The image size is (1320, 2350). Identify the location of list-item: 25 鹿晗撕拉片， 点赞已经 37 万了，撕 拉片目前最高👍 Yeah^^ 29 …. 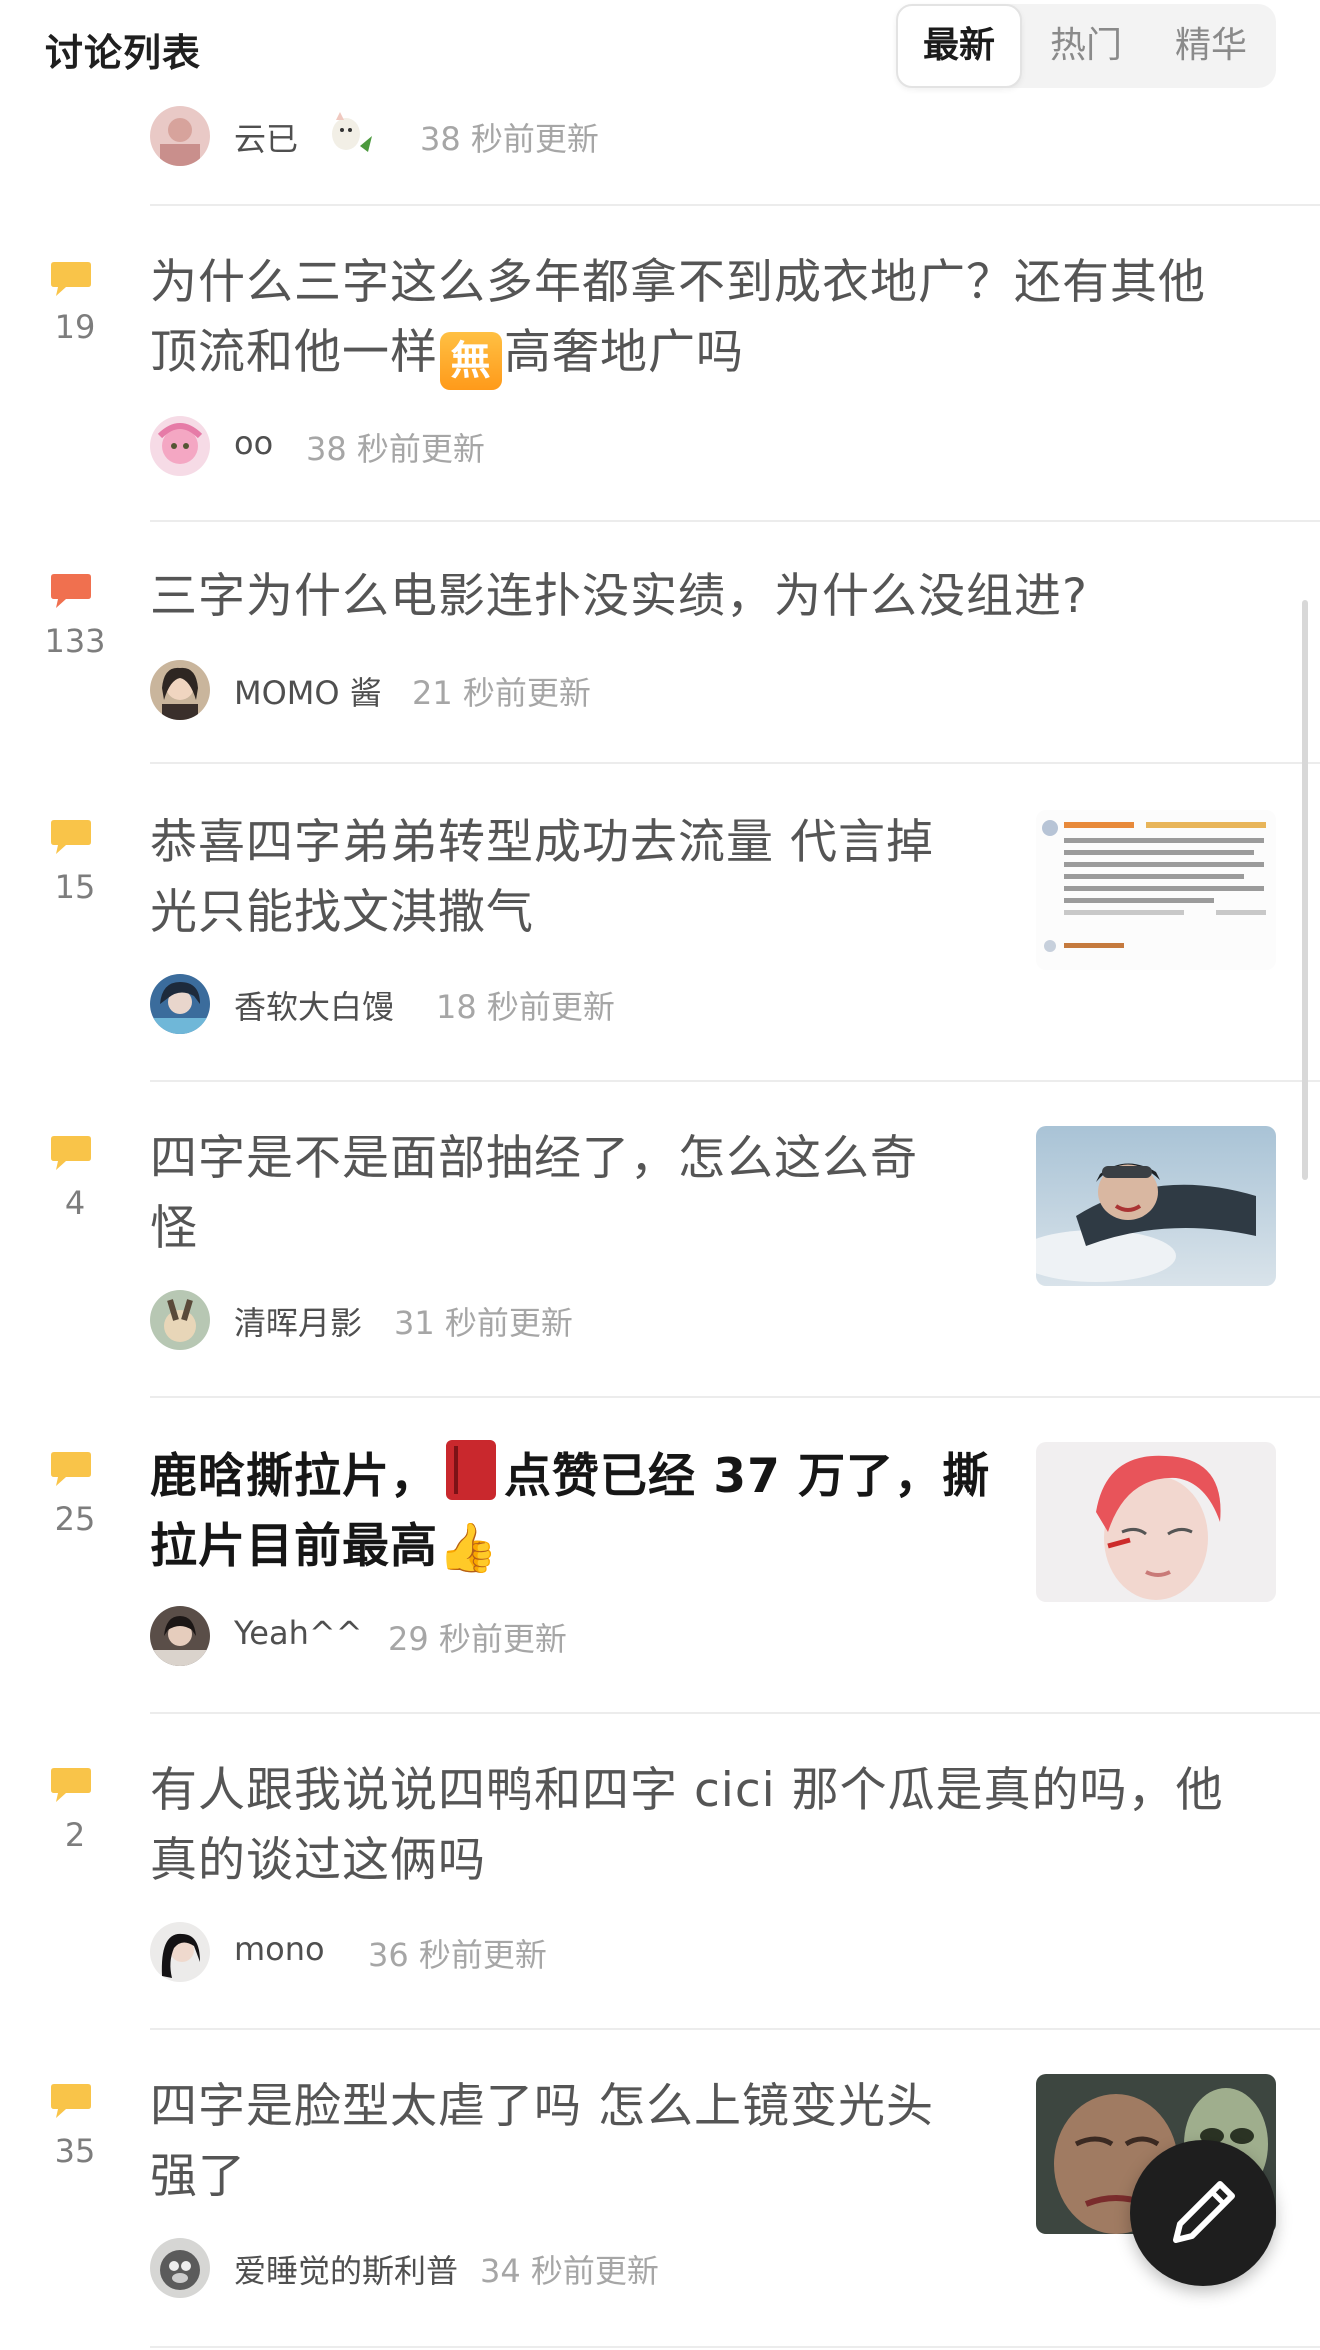
(660, 1555).